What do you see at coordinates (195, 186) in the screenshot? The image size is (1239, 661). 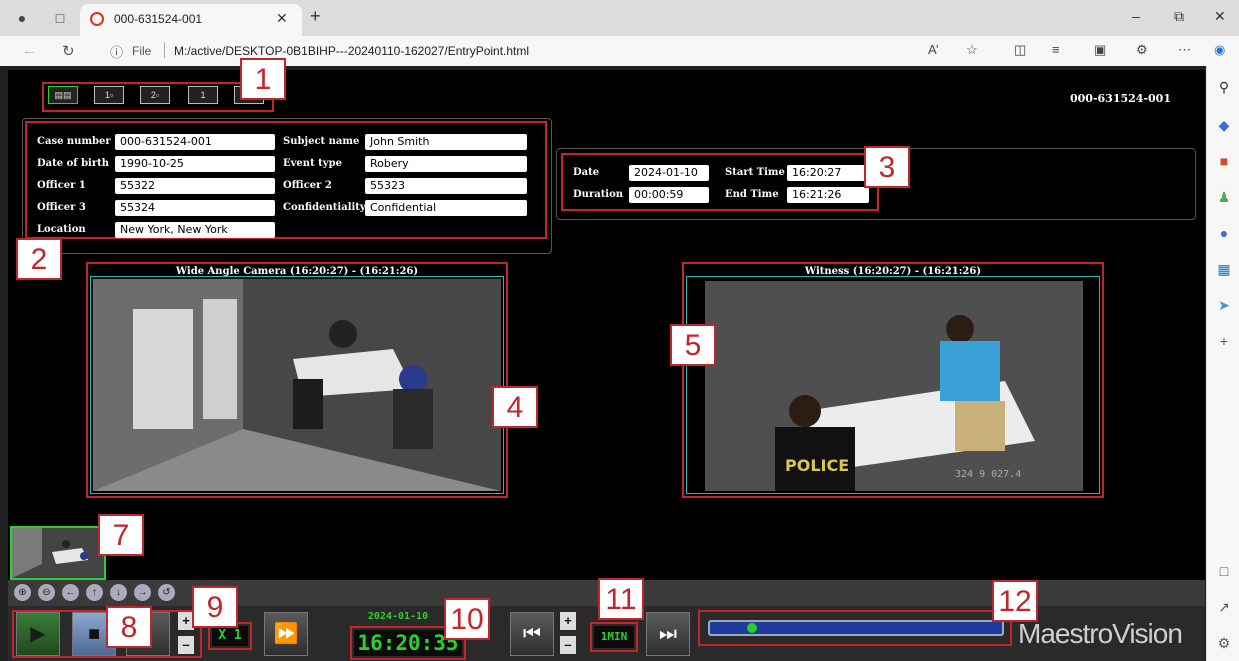 I see `officer1-field: 55322` at bounding box center [195, 186].